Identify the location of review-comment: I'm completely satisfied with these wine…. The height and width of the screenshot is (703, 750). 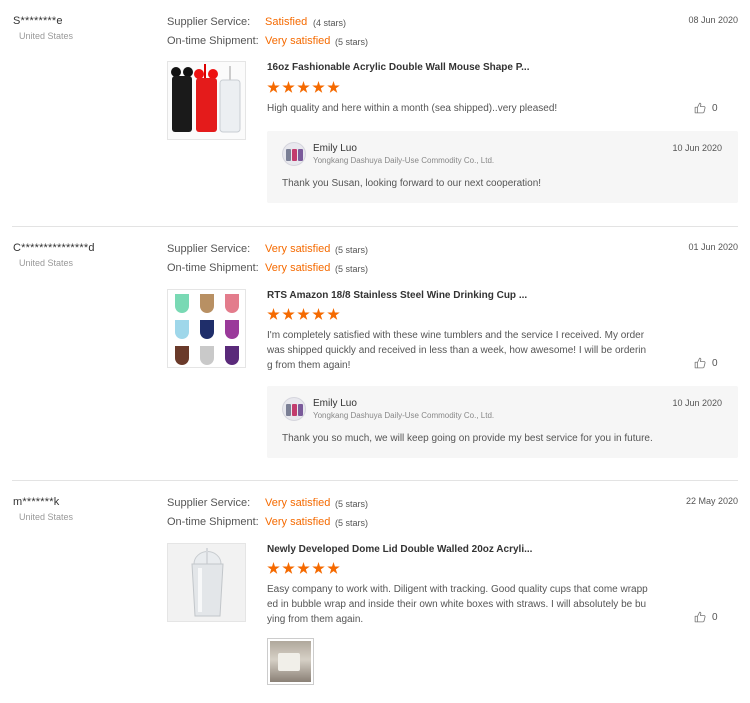
(457, 350).